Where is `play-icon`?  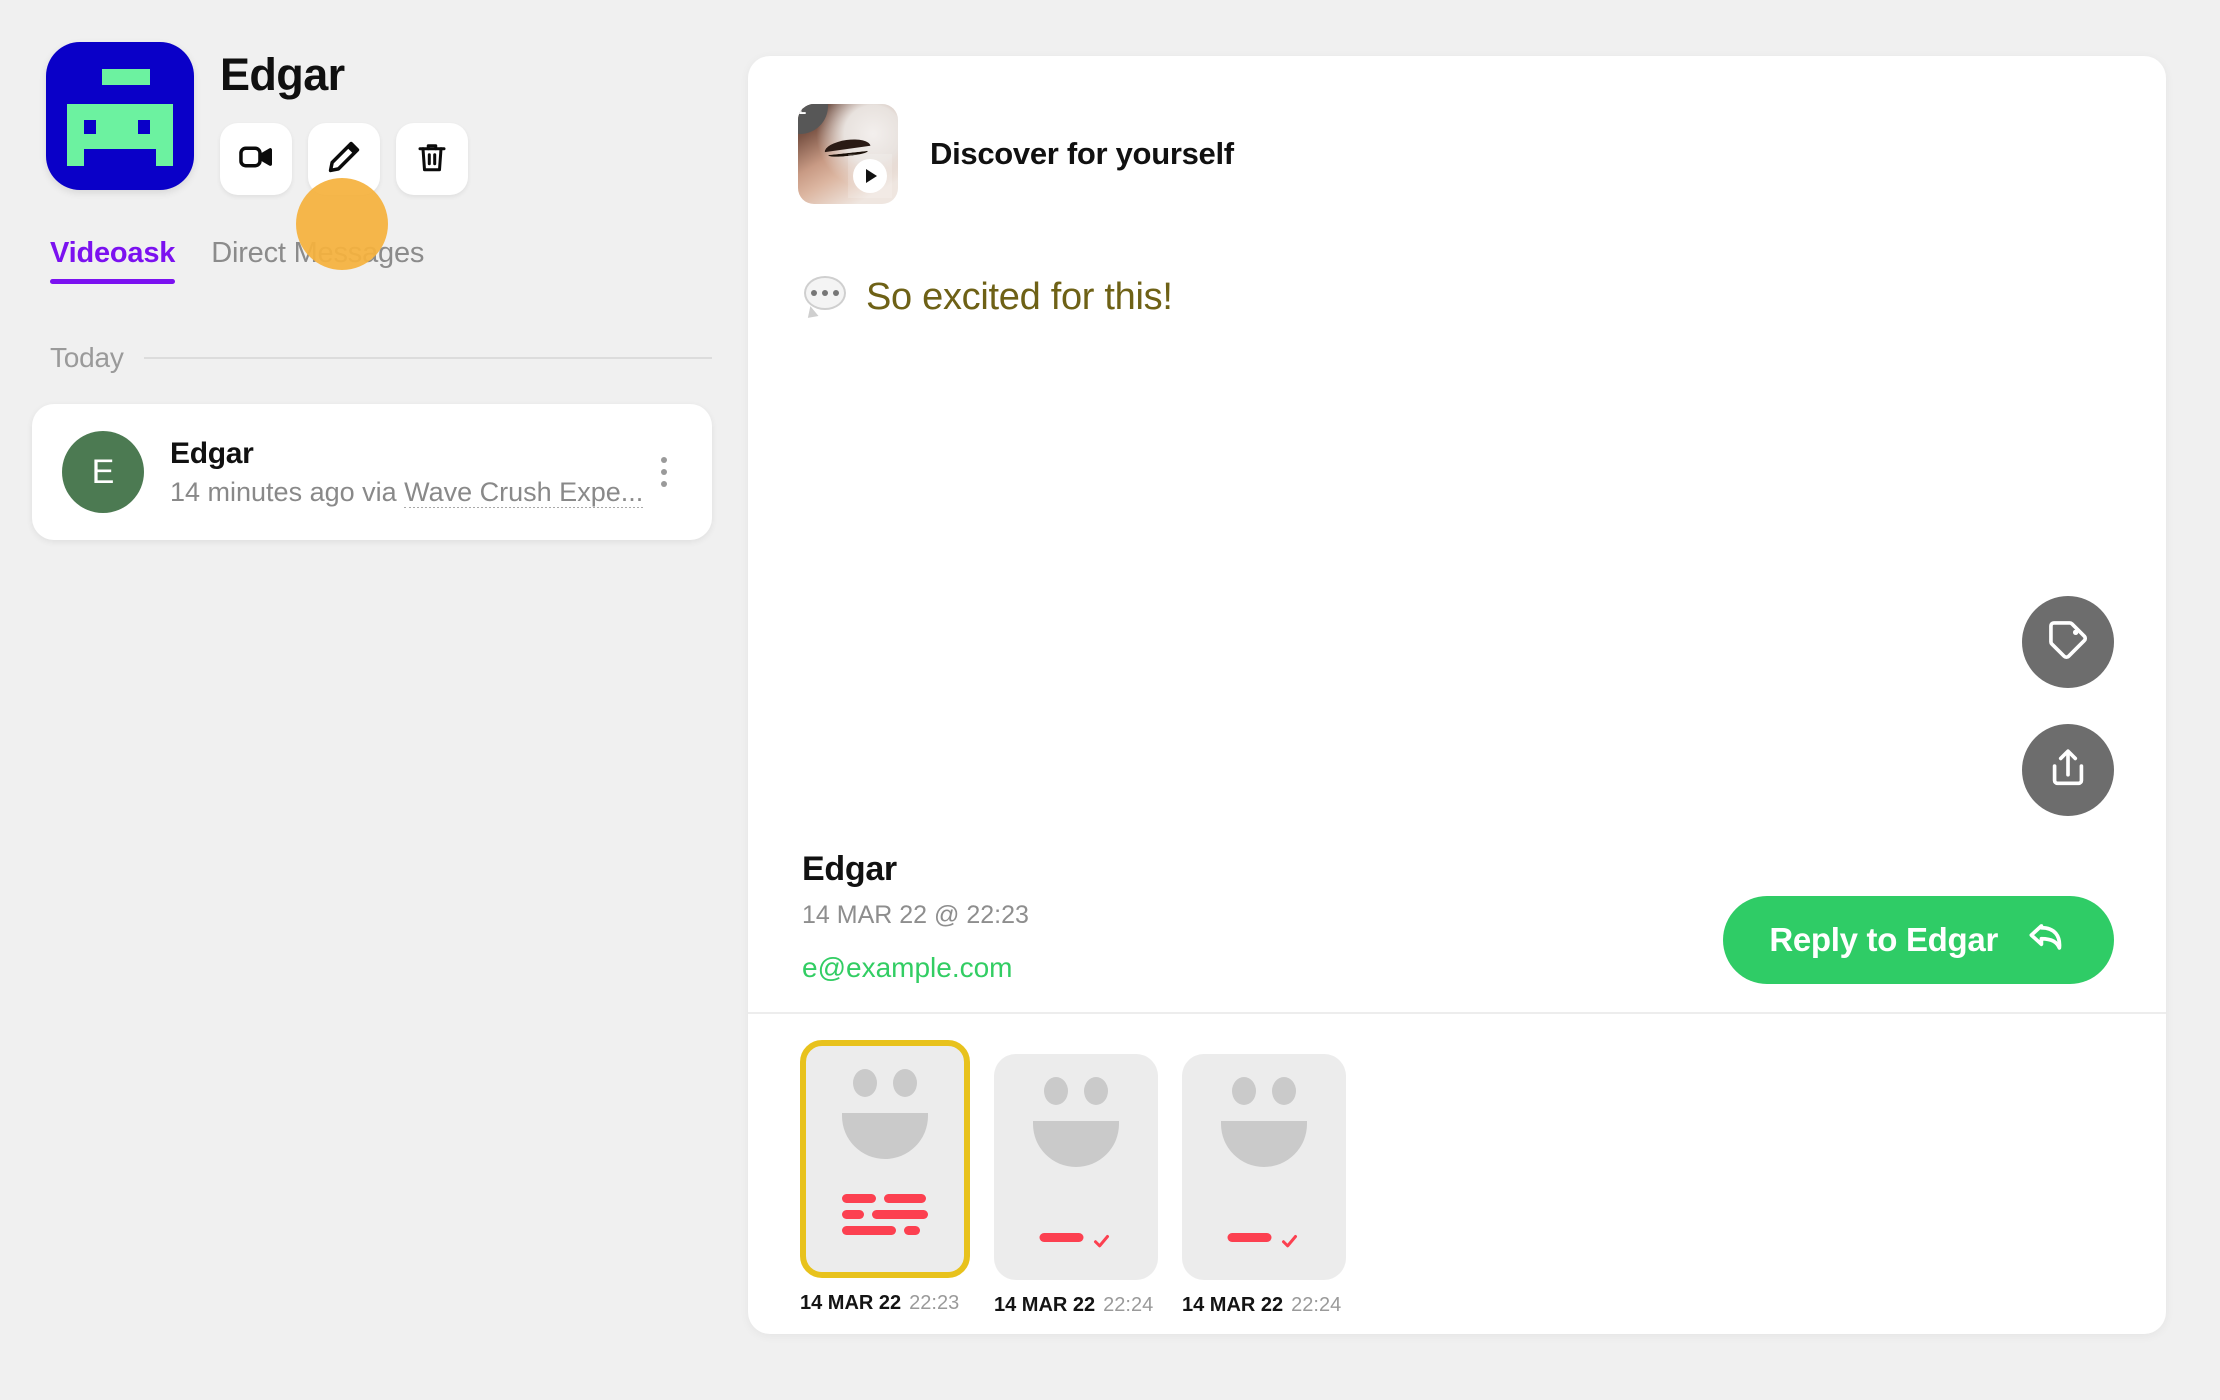
play-icon is located at coordinates (870, 176).